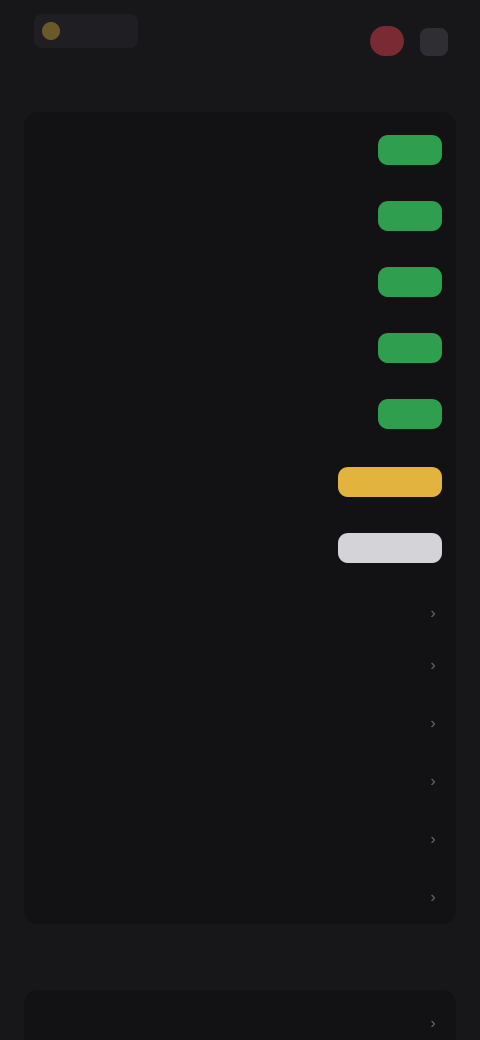  I want to click on top-bar, so click(240, 32).